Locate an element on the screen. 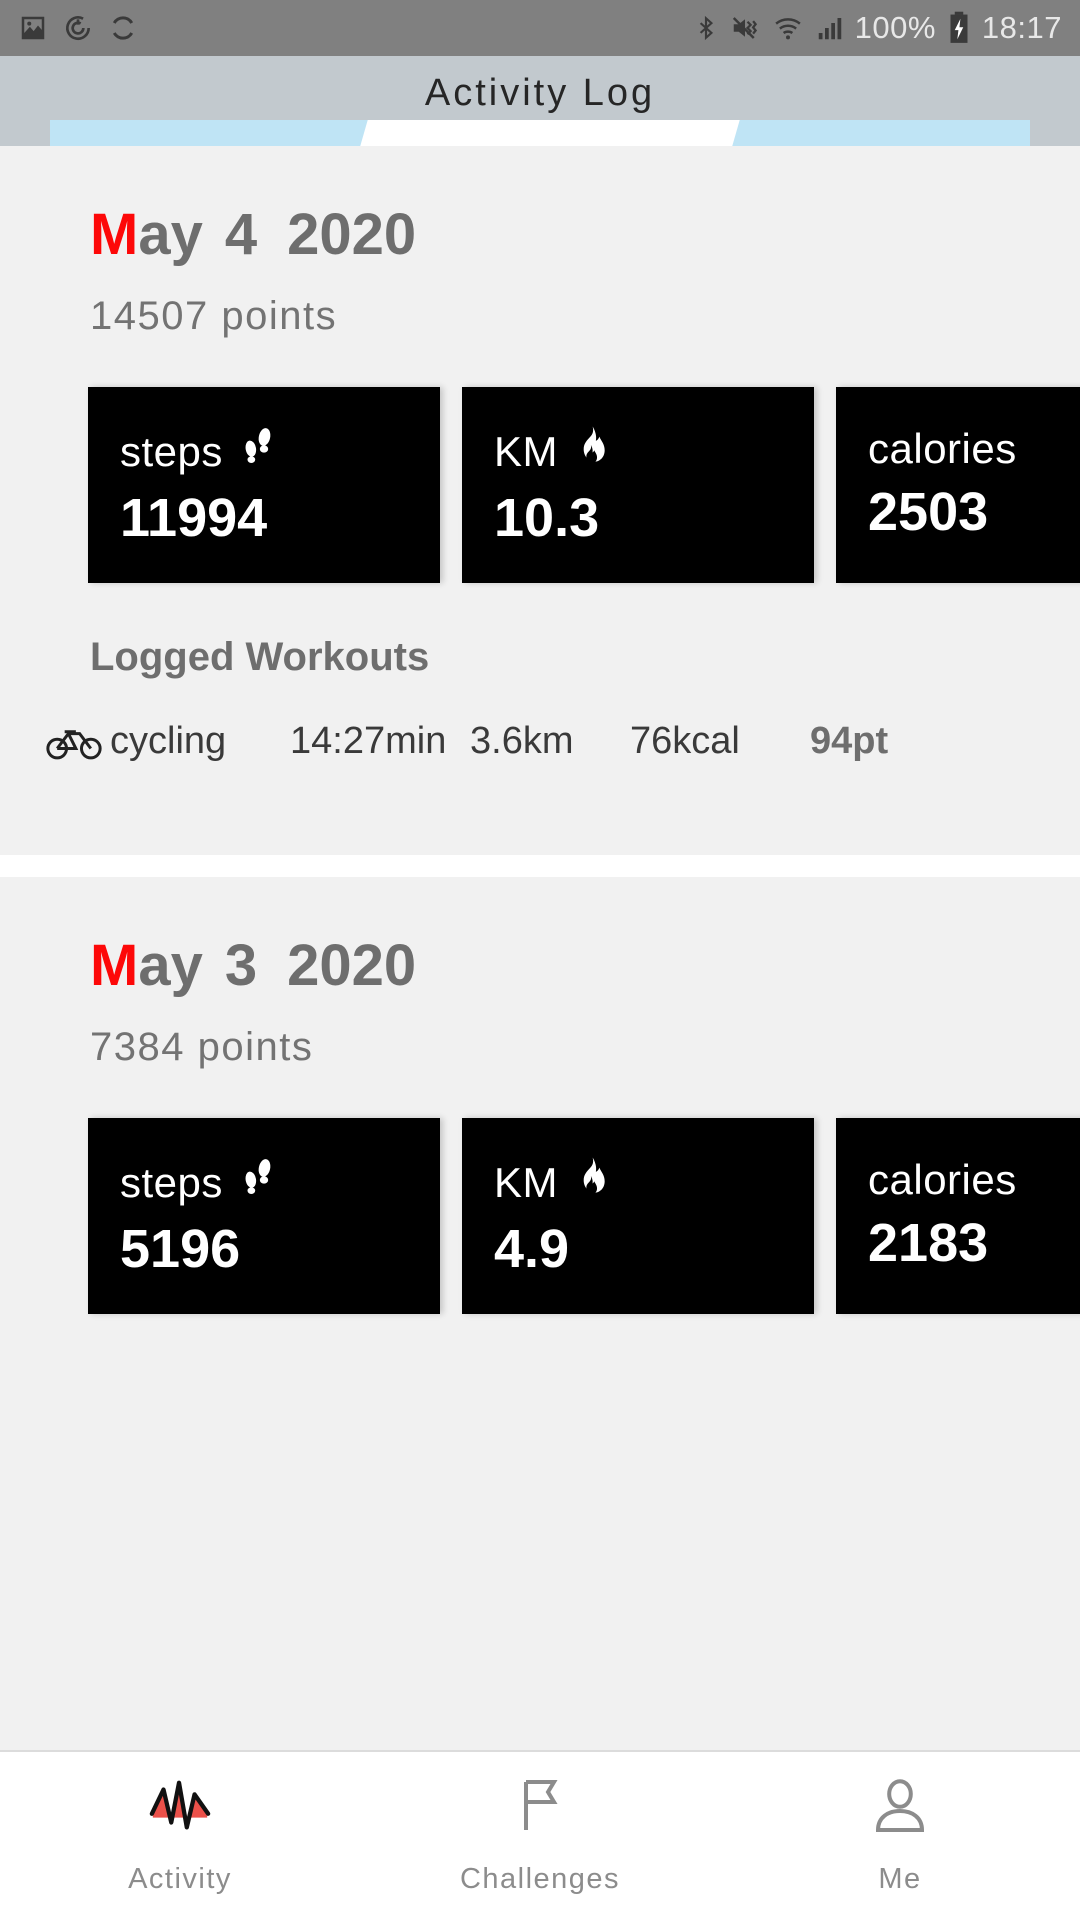  stat-card-carousel: steps 11994 KM 10.3 calories 2503 is located at coordinates (540, 485).